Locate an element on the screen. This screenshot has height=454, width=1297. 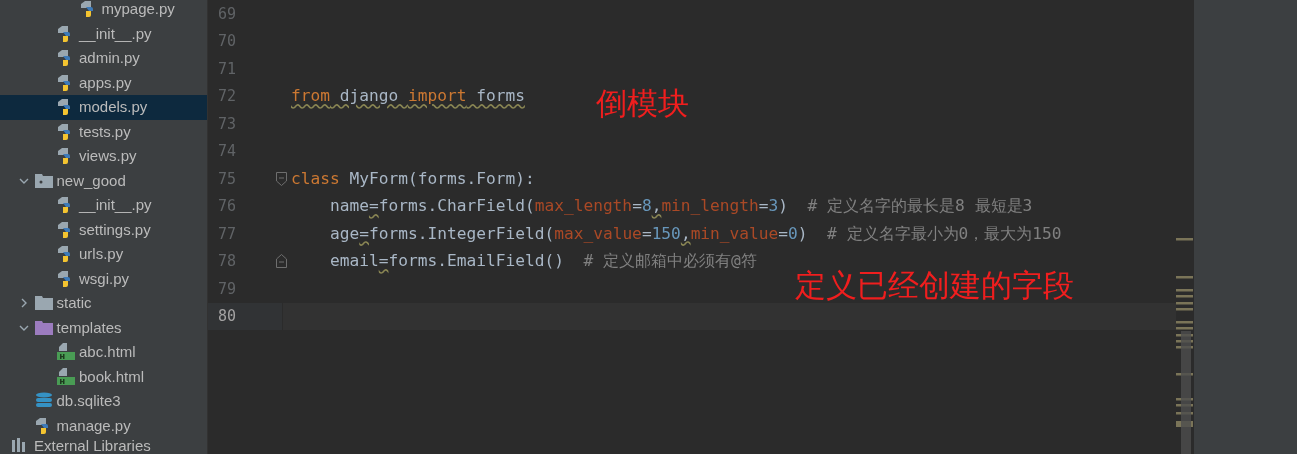
code-line: email=forms.EmailField() # 定义邮箱中必须有@符 is located at coordinates (542, 261).